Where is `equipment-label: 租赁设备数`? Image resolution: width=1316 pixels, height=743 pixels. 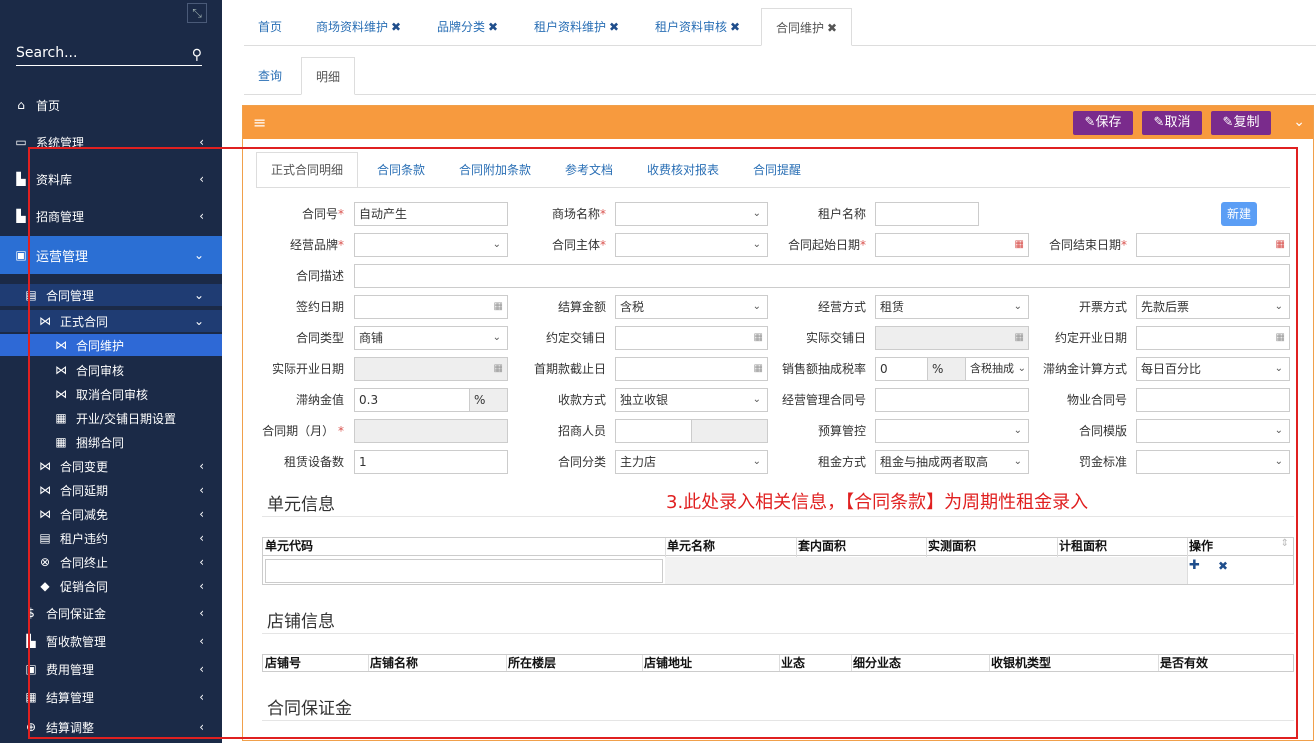 equipment-label: 租赁设备数 is located at coordinates (313, 462).